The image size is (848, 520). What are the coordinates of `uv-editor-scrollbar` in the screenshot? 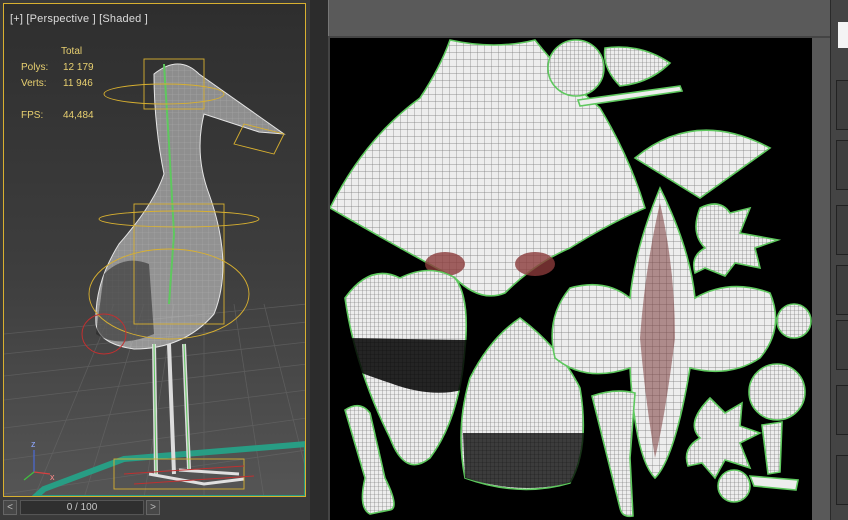 It's located at (821, 279).